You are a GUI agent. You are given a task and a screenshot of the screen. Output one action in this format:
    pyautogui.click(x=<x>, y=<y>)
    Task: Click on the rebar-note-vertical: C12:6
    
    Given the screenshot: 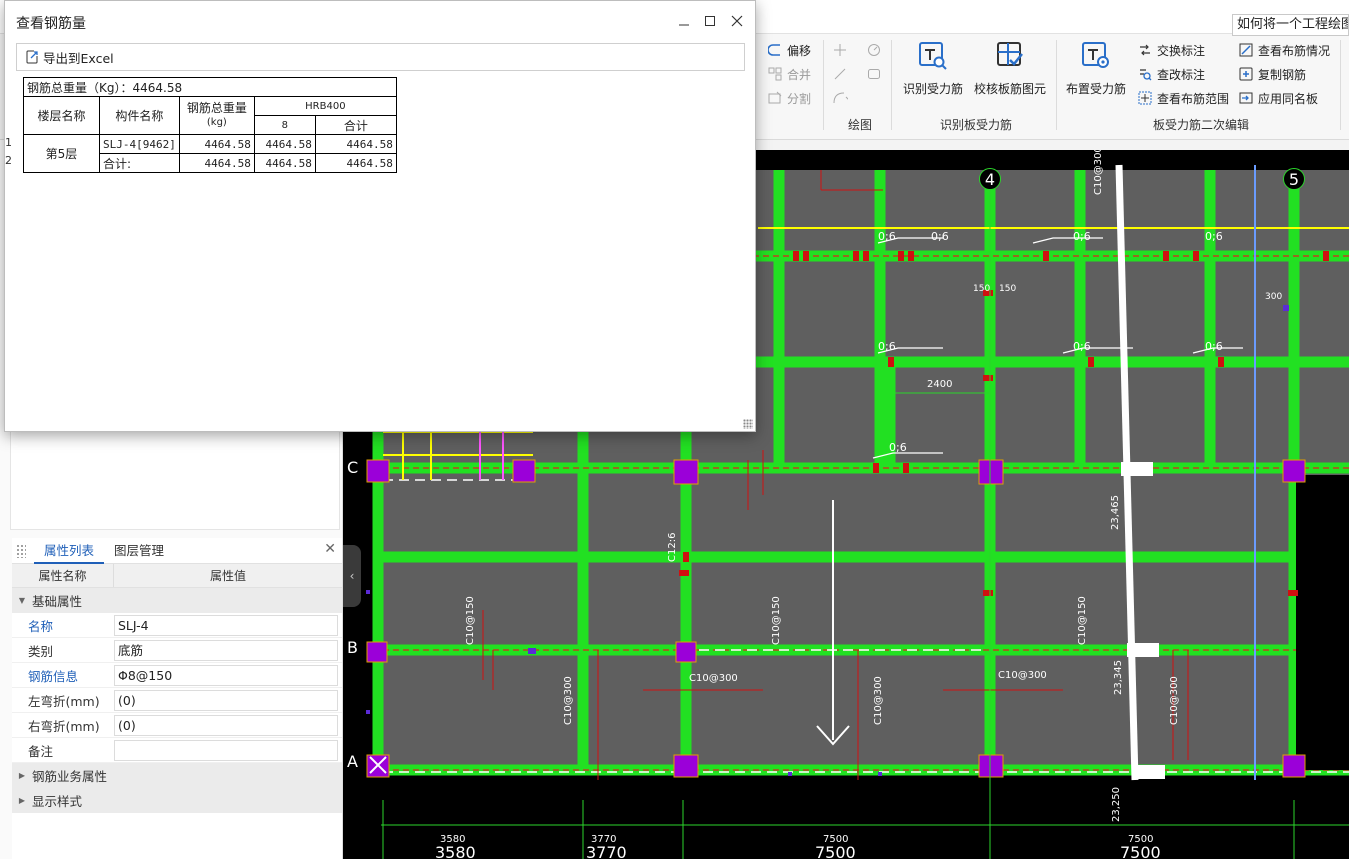 What is the action you would take?
    pyautogui.click(x=672, y=547)
    